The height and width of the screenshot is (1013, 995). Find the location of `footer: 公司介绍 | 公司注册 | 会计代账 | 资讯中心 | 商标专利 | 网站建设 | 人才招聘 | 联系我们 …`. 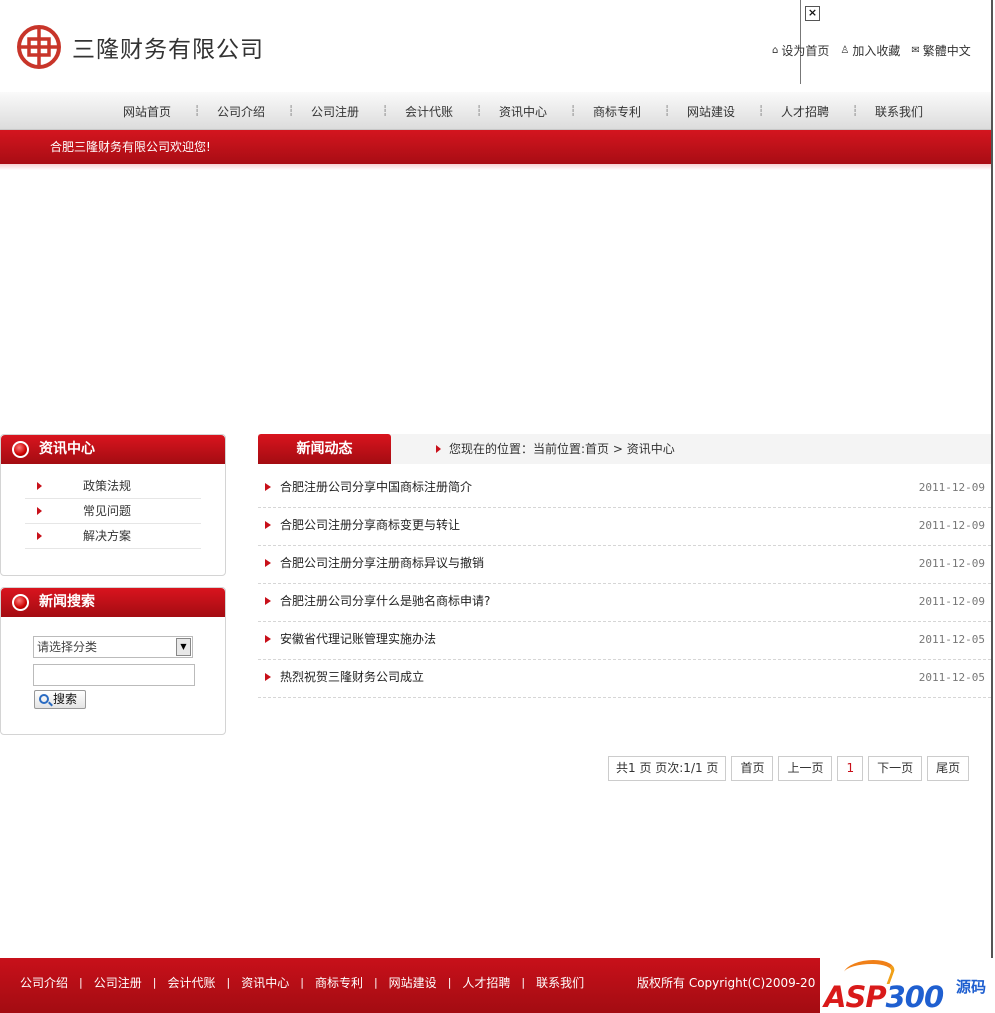

footer: 公司介绍 | 公司注册 | 会计代账 | 资讯中心 | 商标专利 | 网站建设 | 人才招聘 | 联系我们 … is located at coordinates (497, 985).